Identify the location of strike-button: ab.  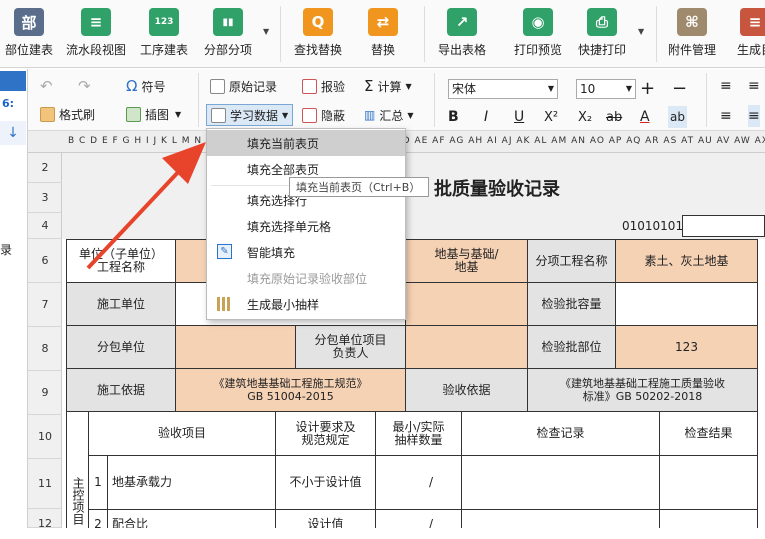
(614, 117).